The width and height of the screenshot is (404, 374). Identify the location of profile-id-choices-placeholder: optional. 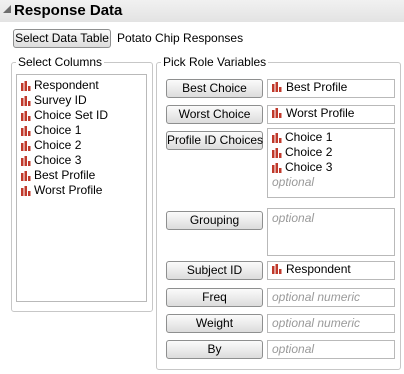
(293, 182).